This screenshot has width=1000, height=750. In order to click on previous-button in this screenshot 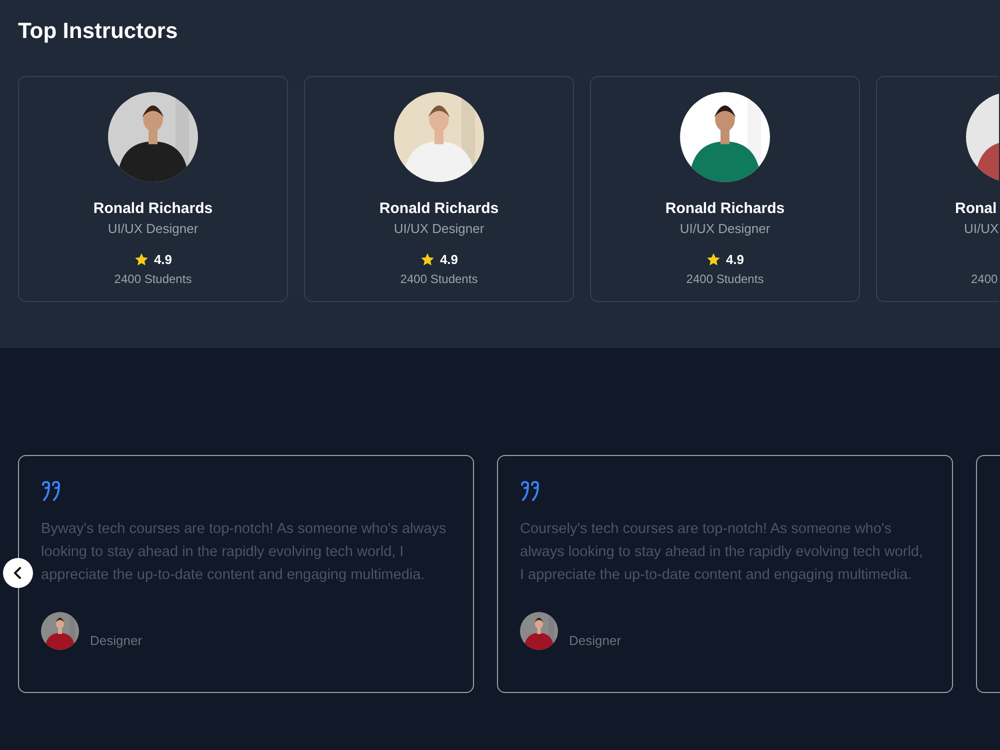, I will do `click(18, 573)`.